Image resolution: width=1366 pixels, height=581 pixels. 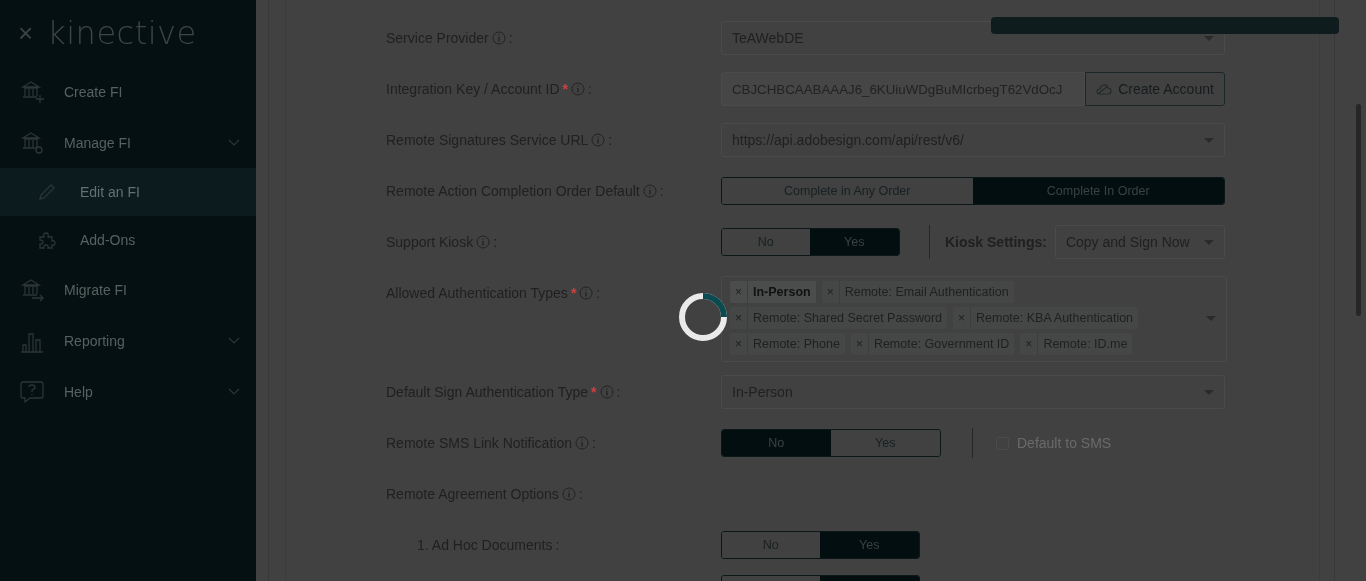 I want to click on sidebar-item: Migrate FI, so click(x=128, y=289).